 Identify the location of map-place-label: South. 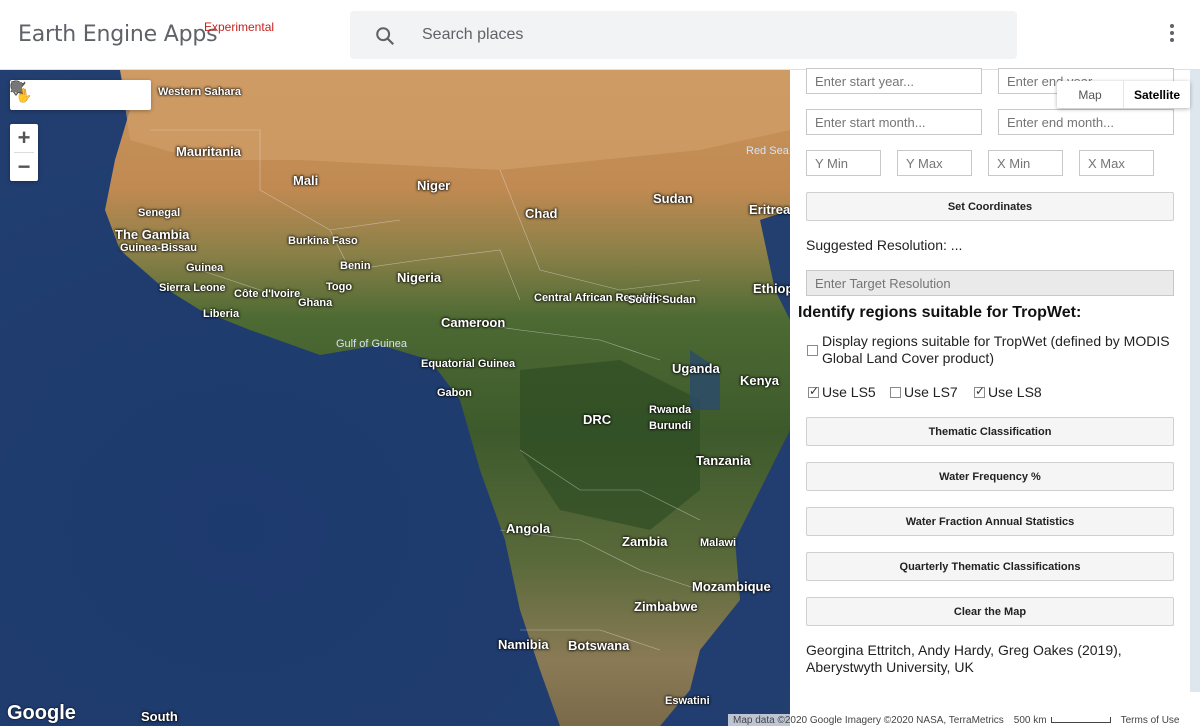
(159, 716).